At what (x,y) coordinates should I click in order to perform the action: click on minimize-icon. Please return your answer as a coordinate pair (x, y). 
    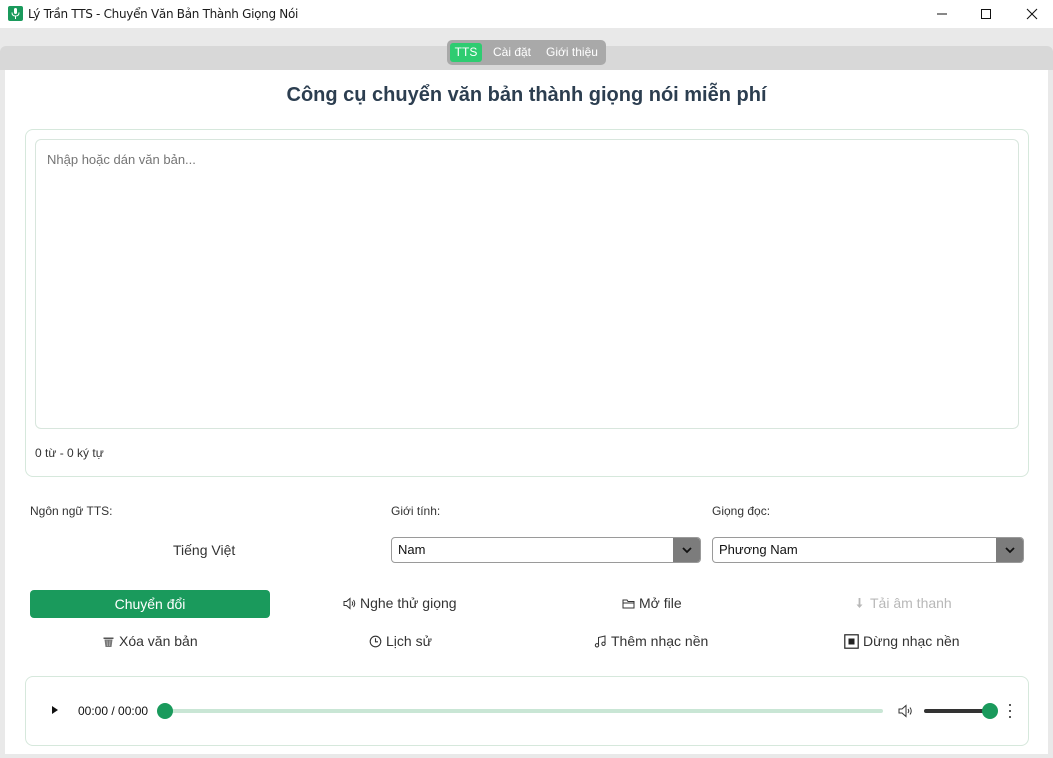
    Looking at the image, I should click on (942, 14).